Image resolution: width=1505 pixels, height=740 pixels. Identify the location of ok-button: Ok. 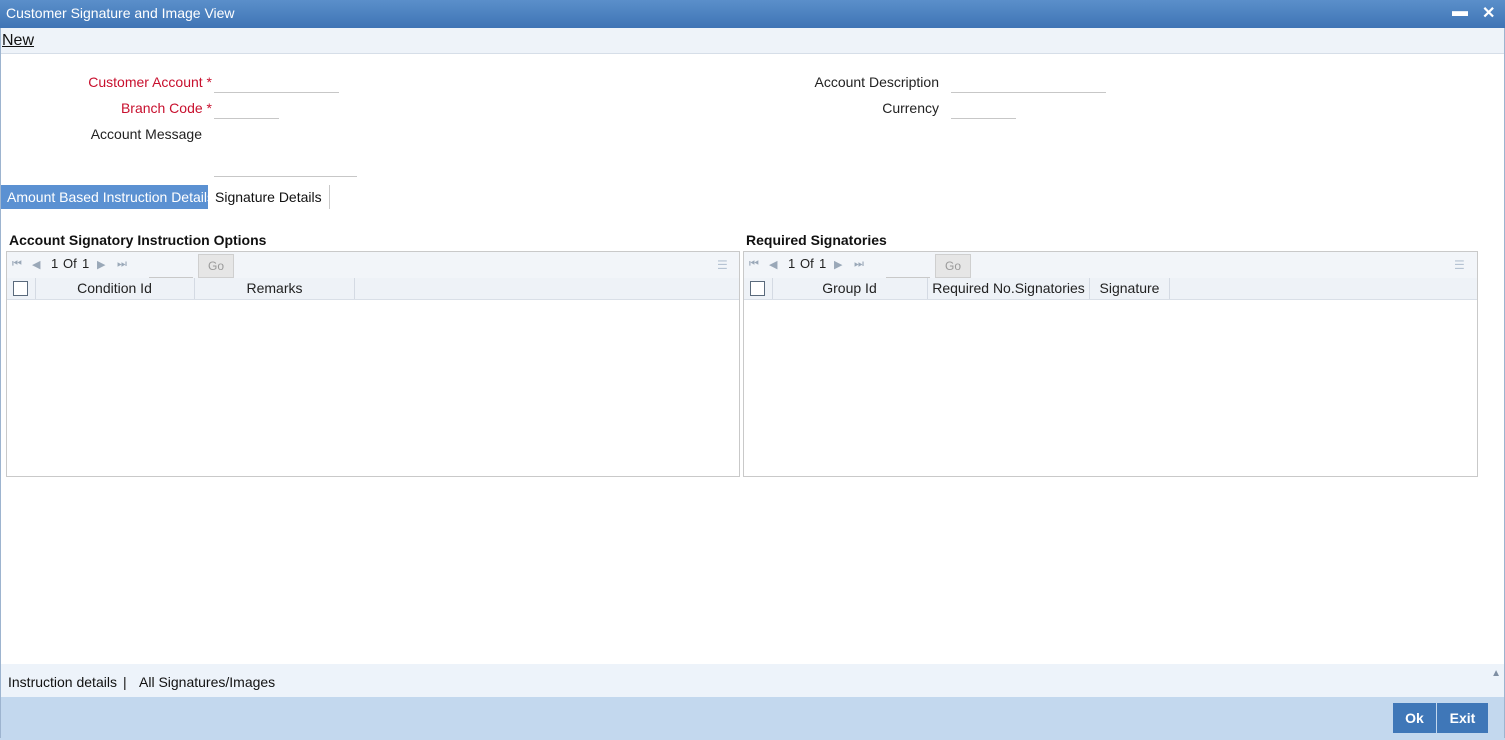
(1414, 718).